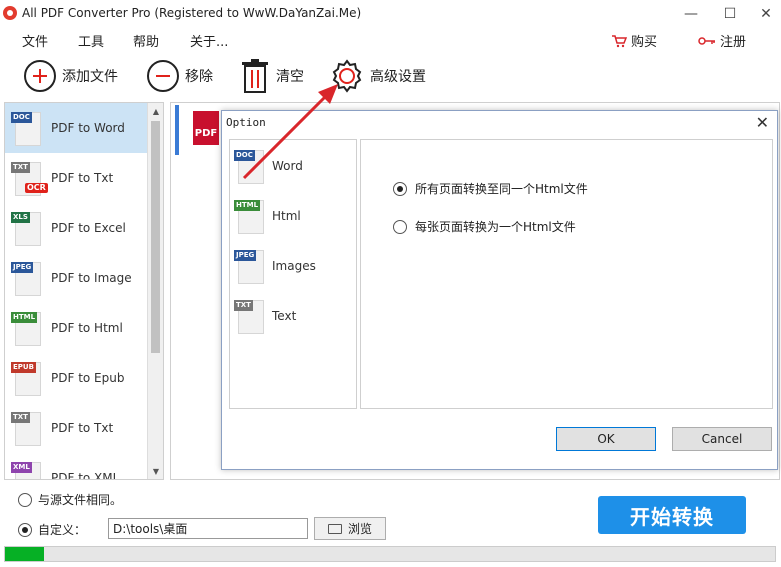  Describe the element at coordinates (40, 76) in the screenshot. I see `add-icon` at that location.